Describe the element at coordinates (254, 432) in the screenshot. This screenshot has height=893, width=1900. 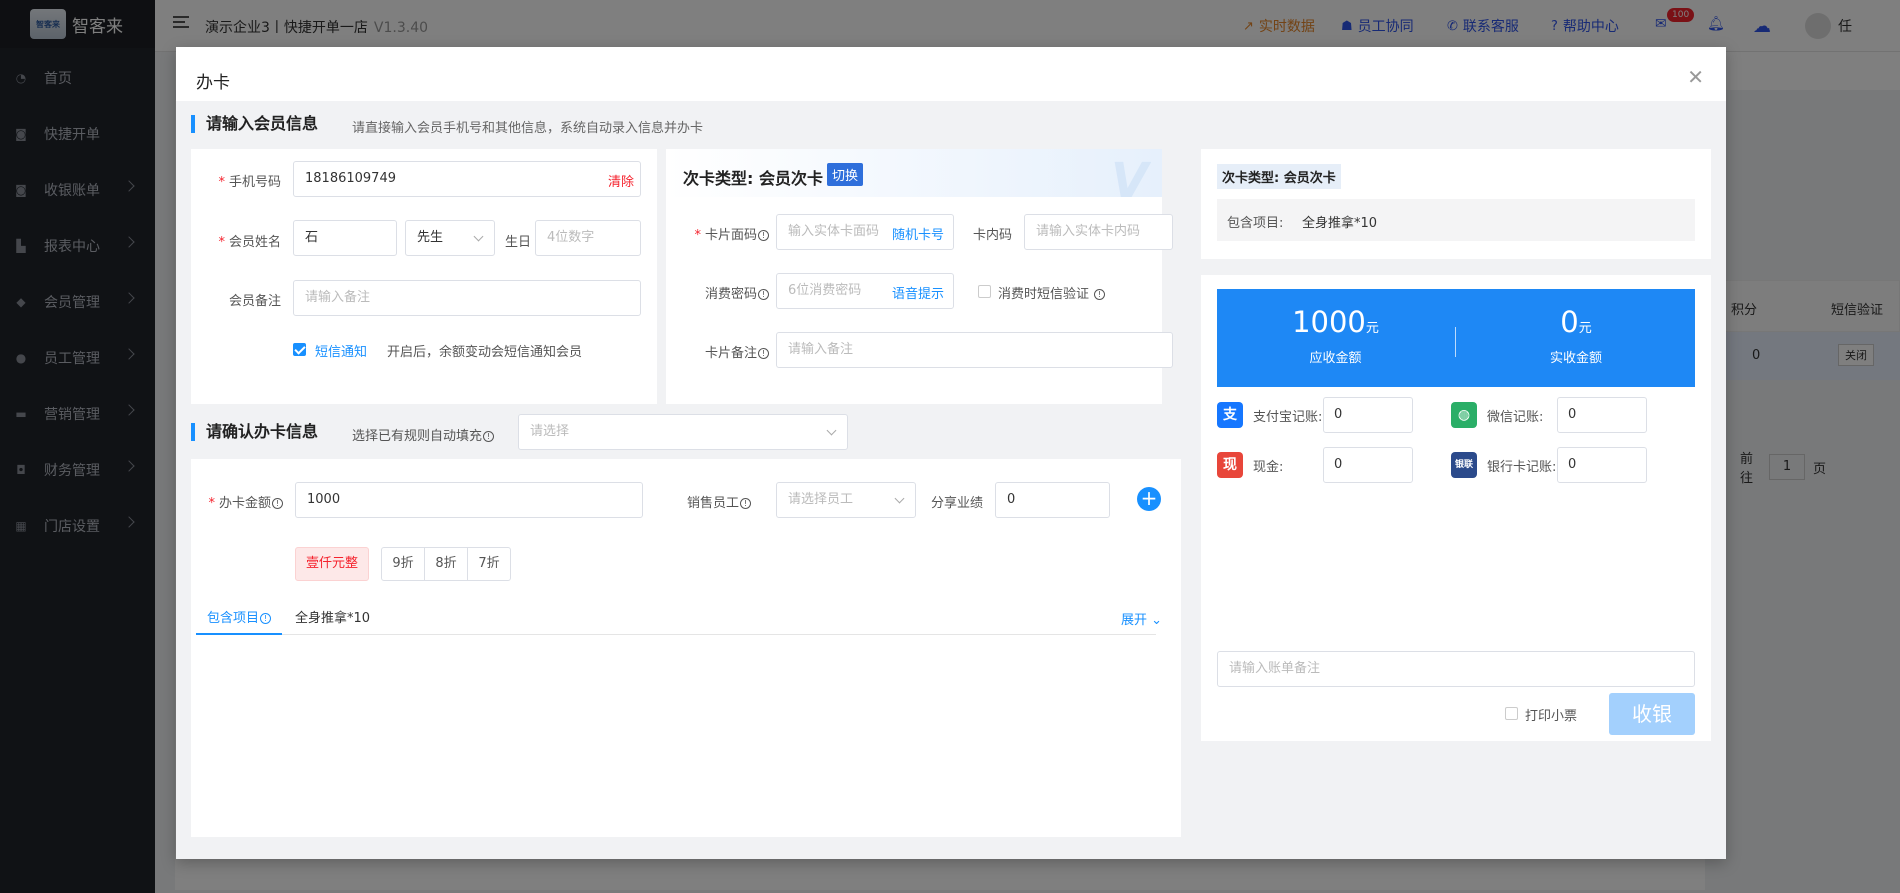
I see `confirm-section-title: 请确认办卡信息` at that location.